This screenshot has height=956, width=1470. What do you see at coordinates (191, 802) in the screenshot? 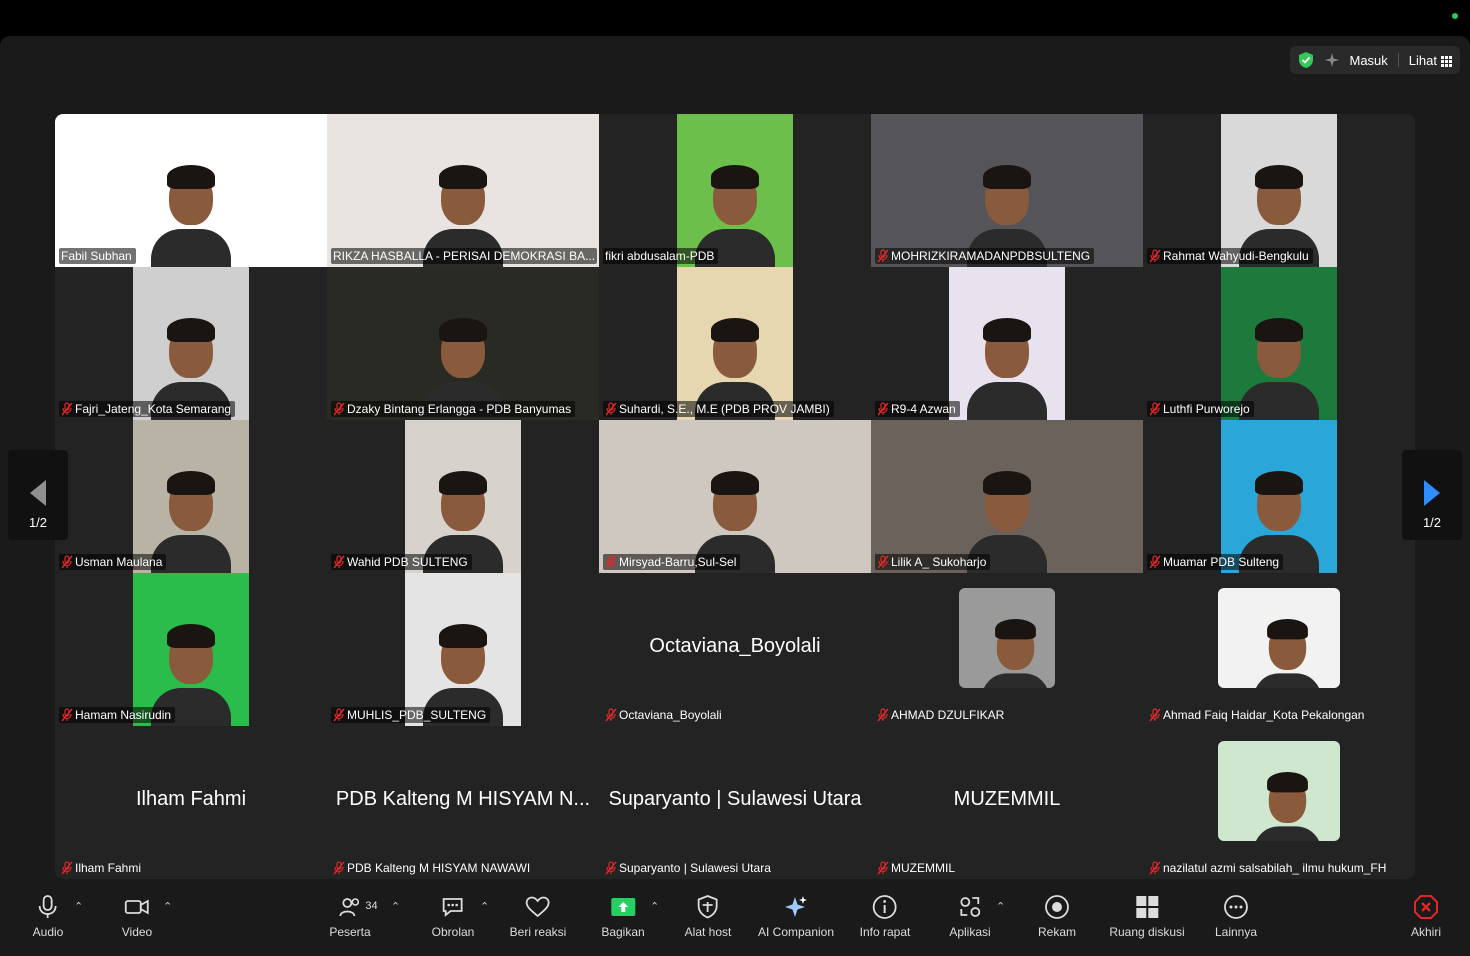
I see `participant-tile: Ilham Fahmi Ilham Fahmi` at bounding box center [191, 802].